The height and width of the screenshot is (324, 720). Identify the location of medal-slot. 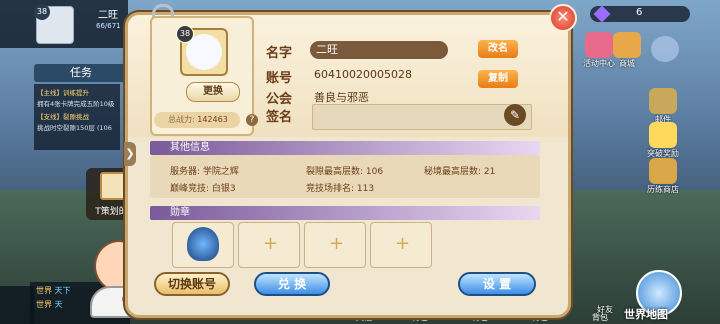
(203, 245).